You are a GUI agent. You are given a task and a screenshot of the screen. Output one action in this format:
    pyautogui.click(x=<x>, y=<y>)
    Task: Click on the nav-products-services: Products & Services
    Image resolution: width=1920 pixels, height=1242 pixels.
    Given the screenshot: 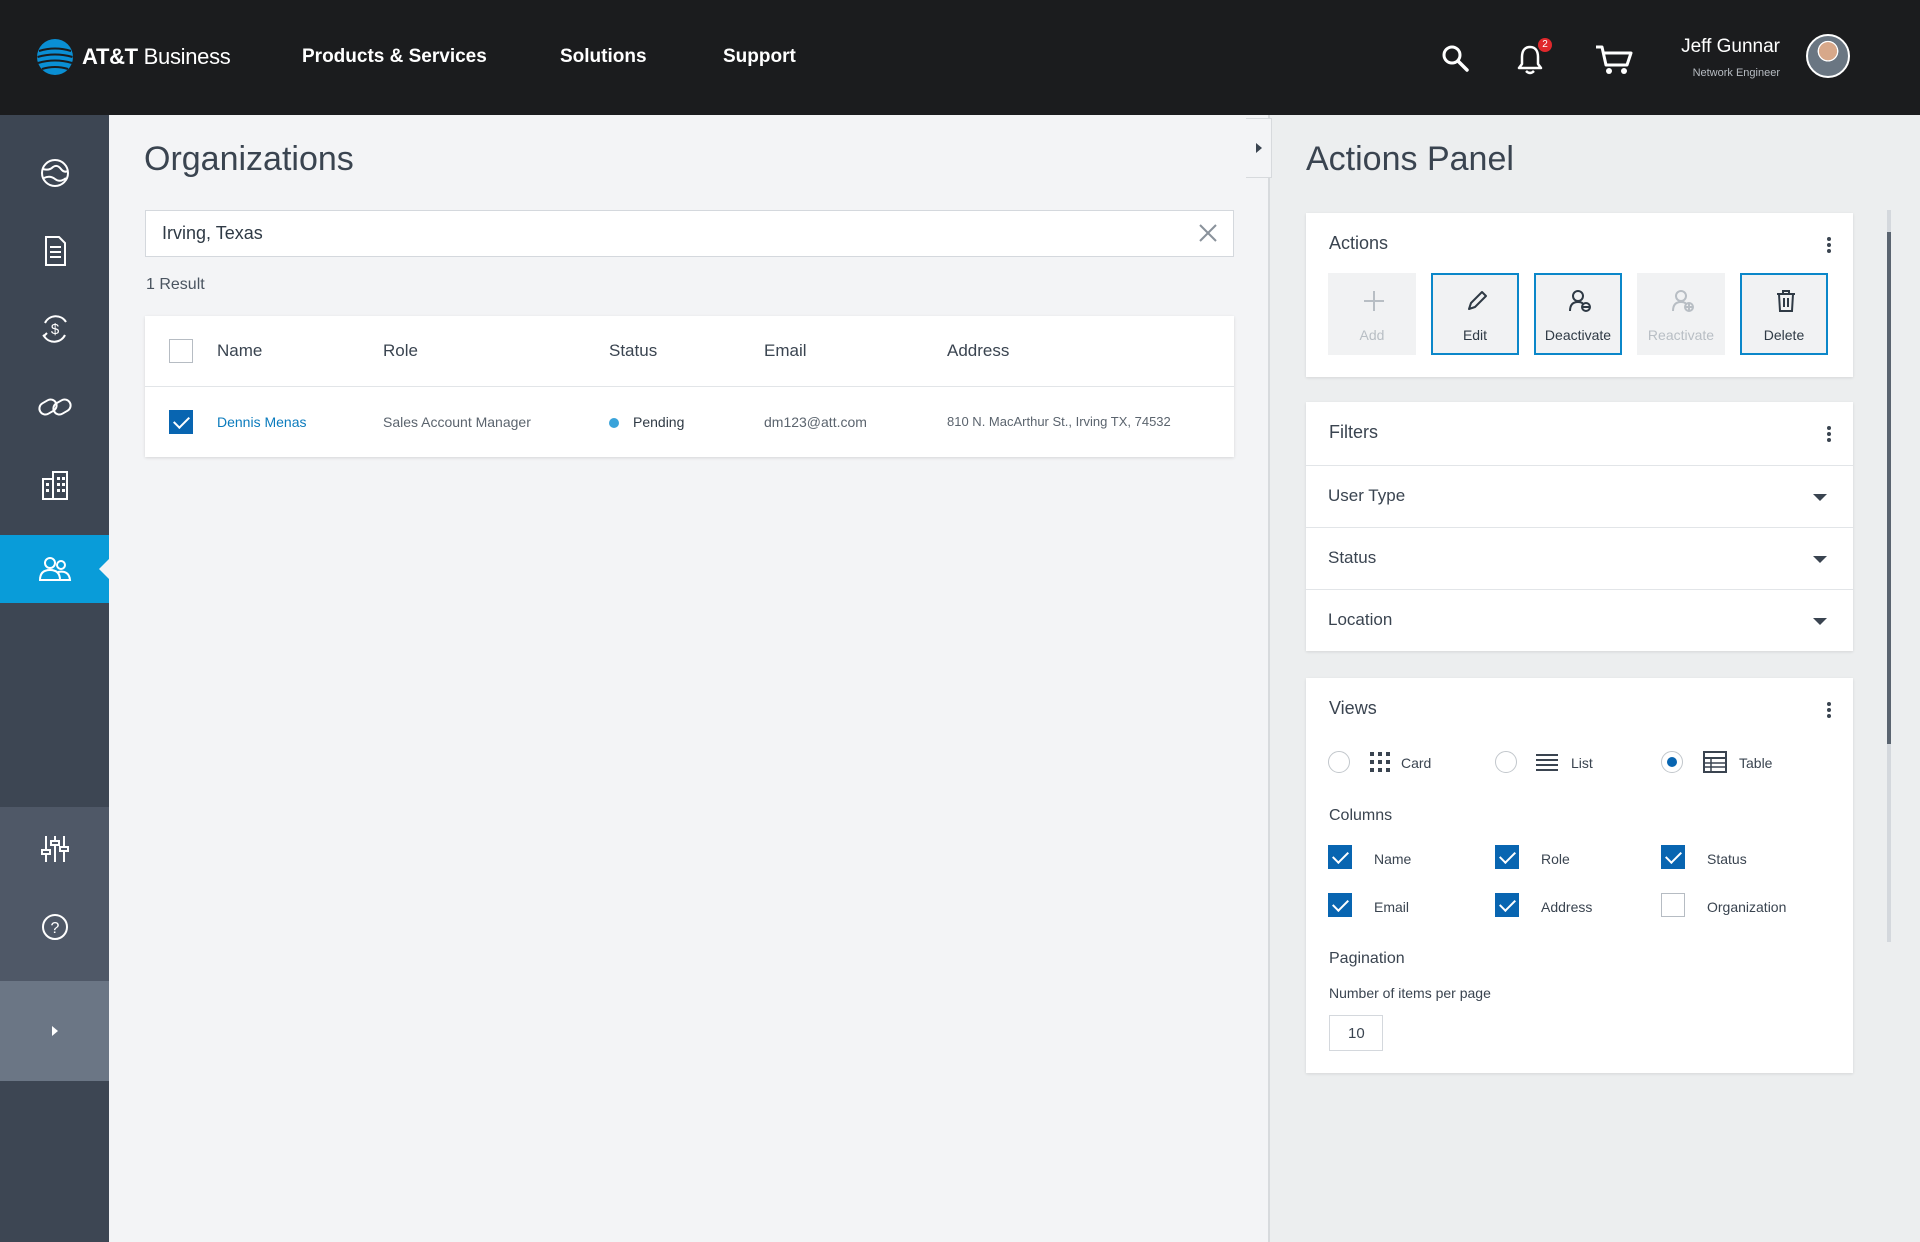 What is the action you would take?
    pyautogui.click(x=394, y=57)
    